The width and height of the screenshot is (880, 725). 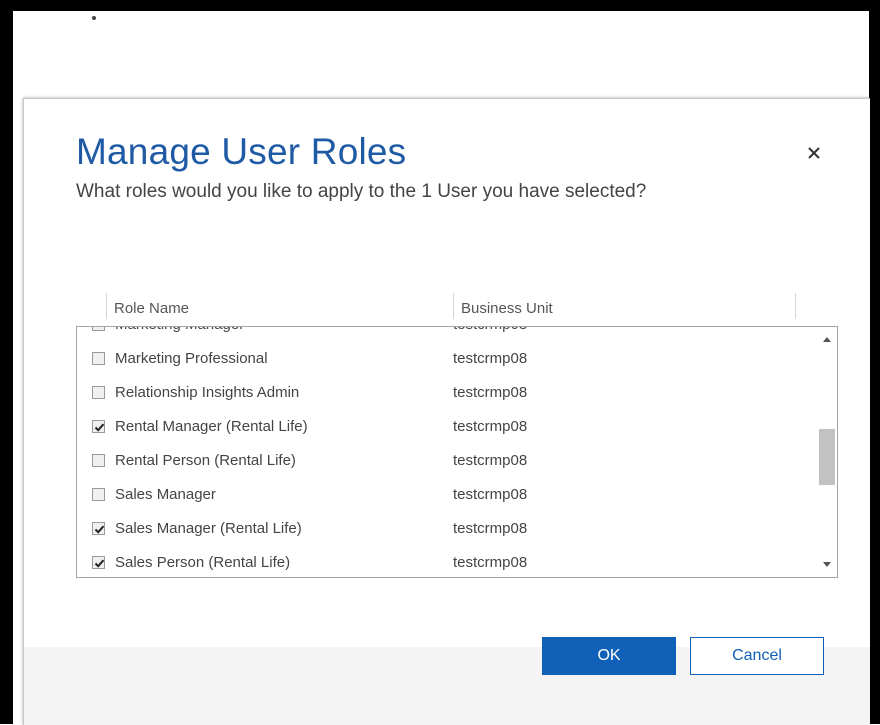 What do you see at coordinates (437, 530) in the screenshot?
I see `role-row: Sales Manager (Rental Life) testcrmp08` at bounding box center [437, 530].